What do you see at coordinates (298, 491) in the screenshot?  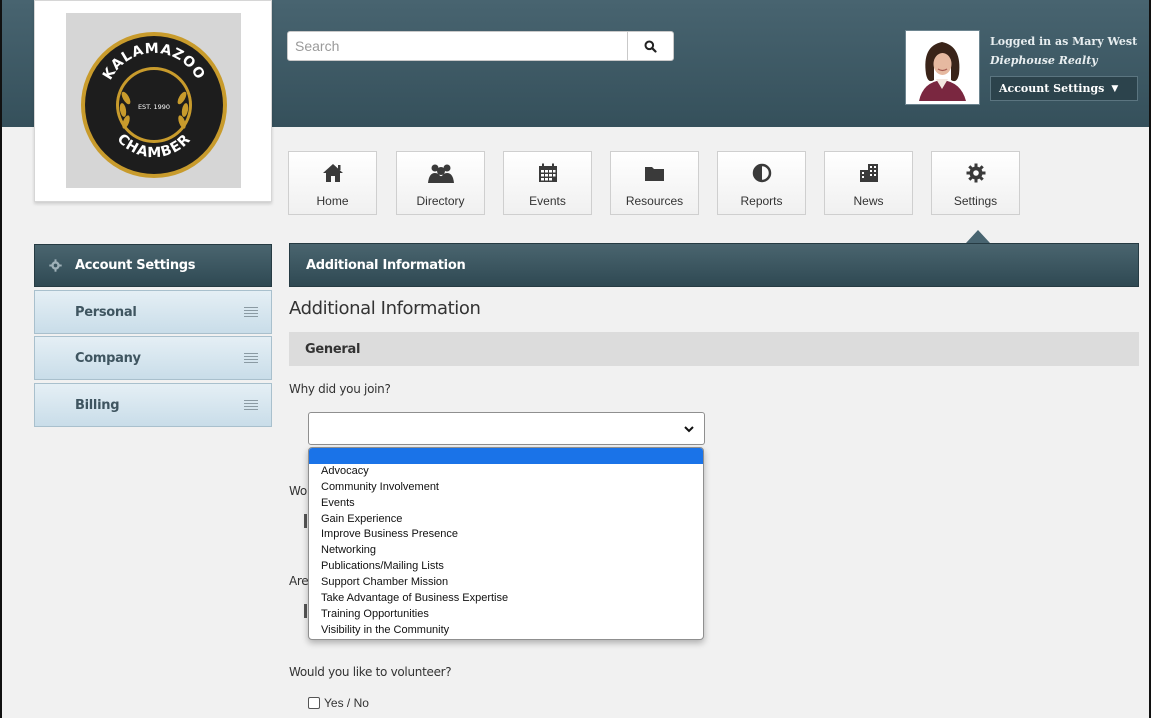 I see `question-label: Wo` at bounding box center [298, 491].